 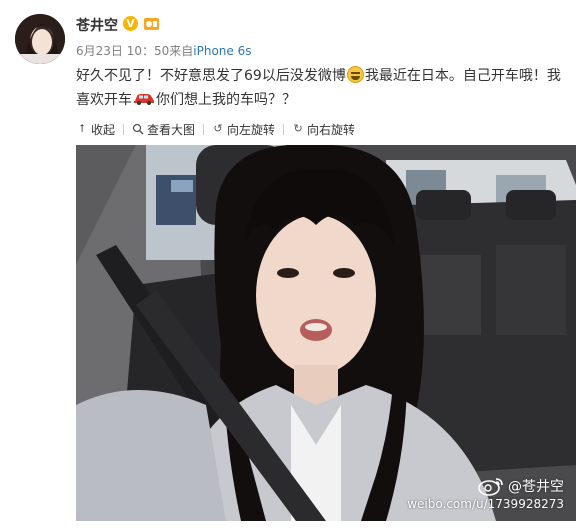 What do you see at coordinates (298, 128) in the screenshot?
I see `rotate-right-icon: ↻` at bounding box center [298, 128].